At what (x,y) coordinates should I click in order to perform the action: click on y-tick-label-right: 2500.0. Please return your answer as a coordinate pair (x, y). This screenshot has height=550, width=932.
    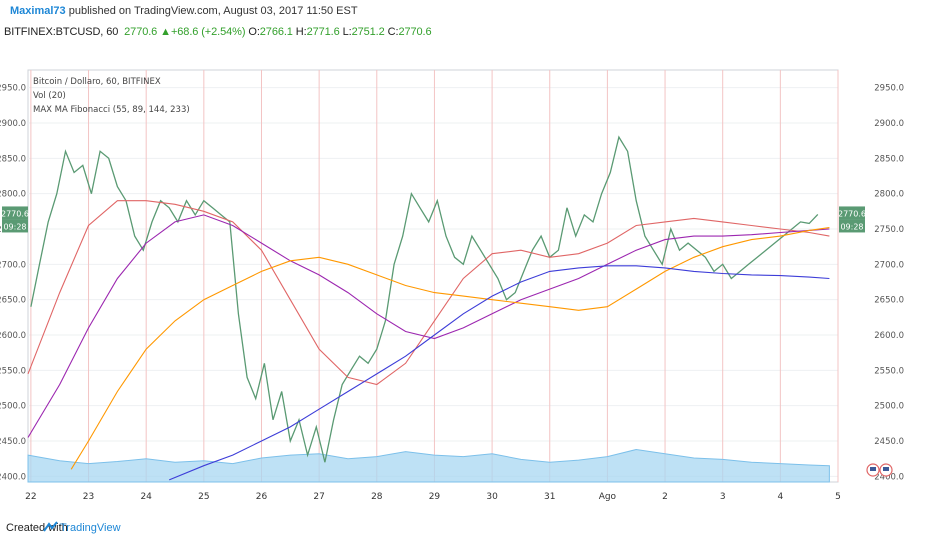
    Looking at the image, I should click on (889, 407).